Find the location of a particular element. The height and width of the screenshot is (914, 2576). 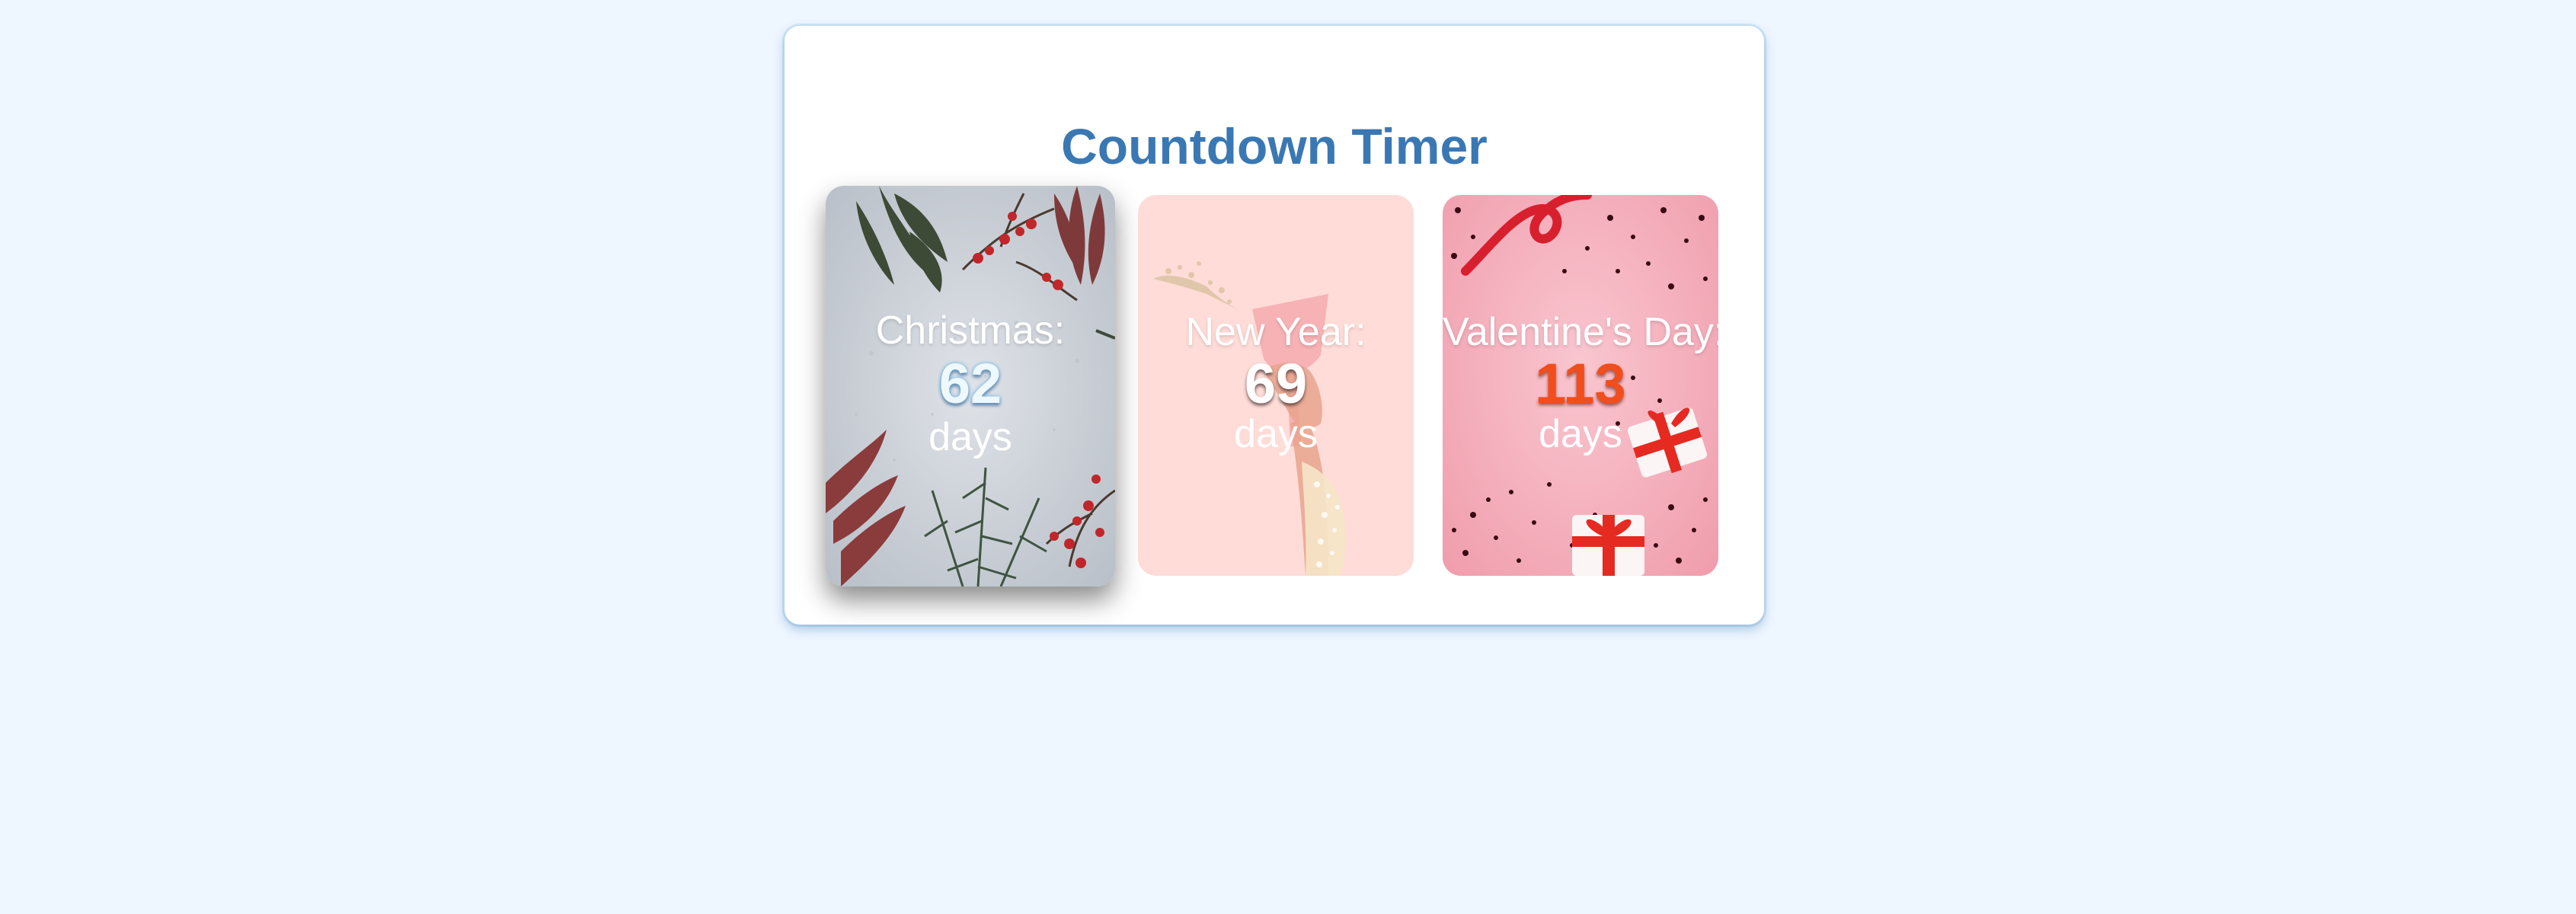

days-count: 113 is located at coordinates (1580, 383).